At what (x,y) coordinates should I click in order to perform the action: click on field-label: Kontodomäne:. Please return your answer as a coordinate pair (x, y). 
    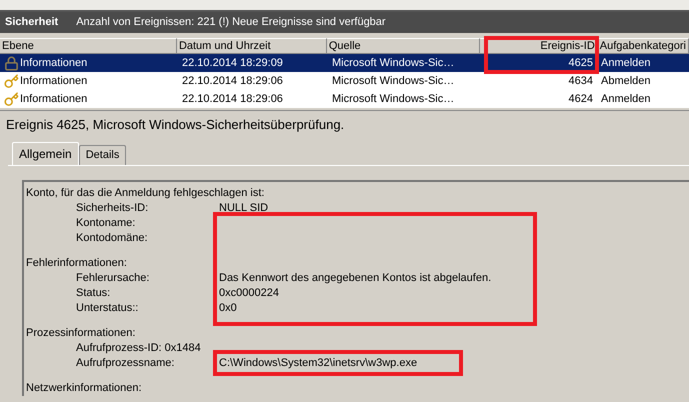
    Looking at the image, I should click on (112, 238).